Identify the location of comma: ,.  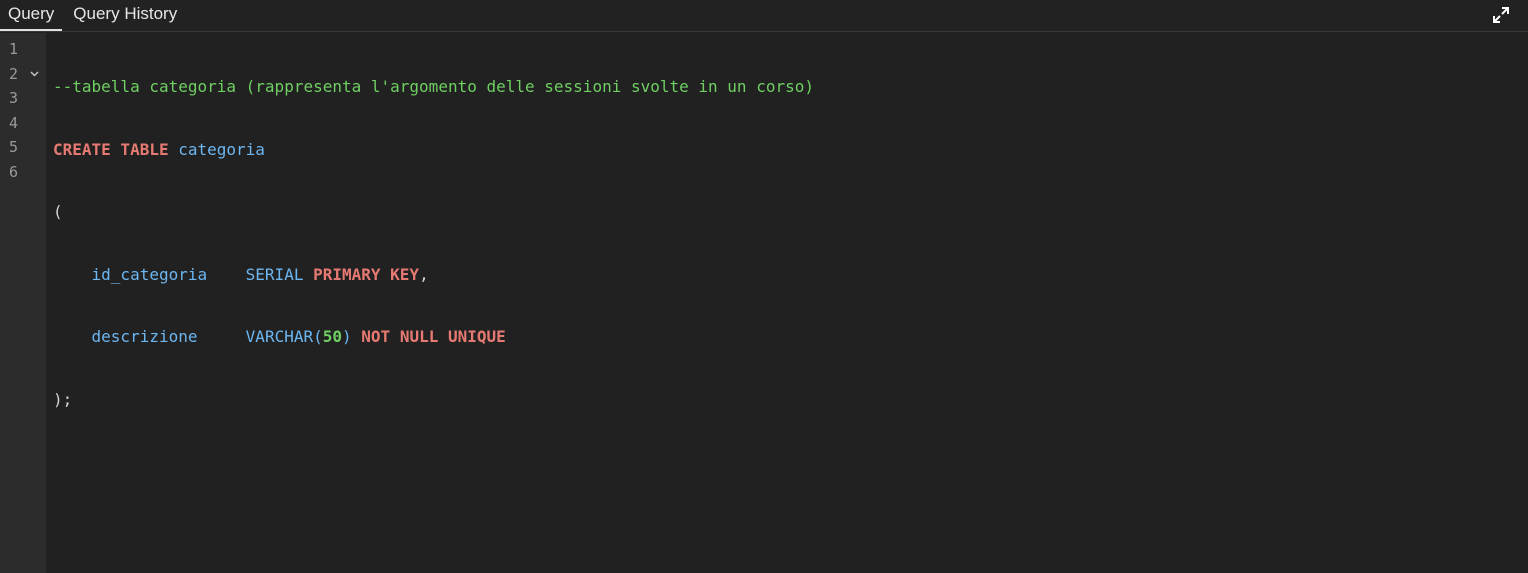
(424, 274).